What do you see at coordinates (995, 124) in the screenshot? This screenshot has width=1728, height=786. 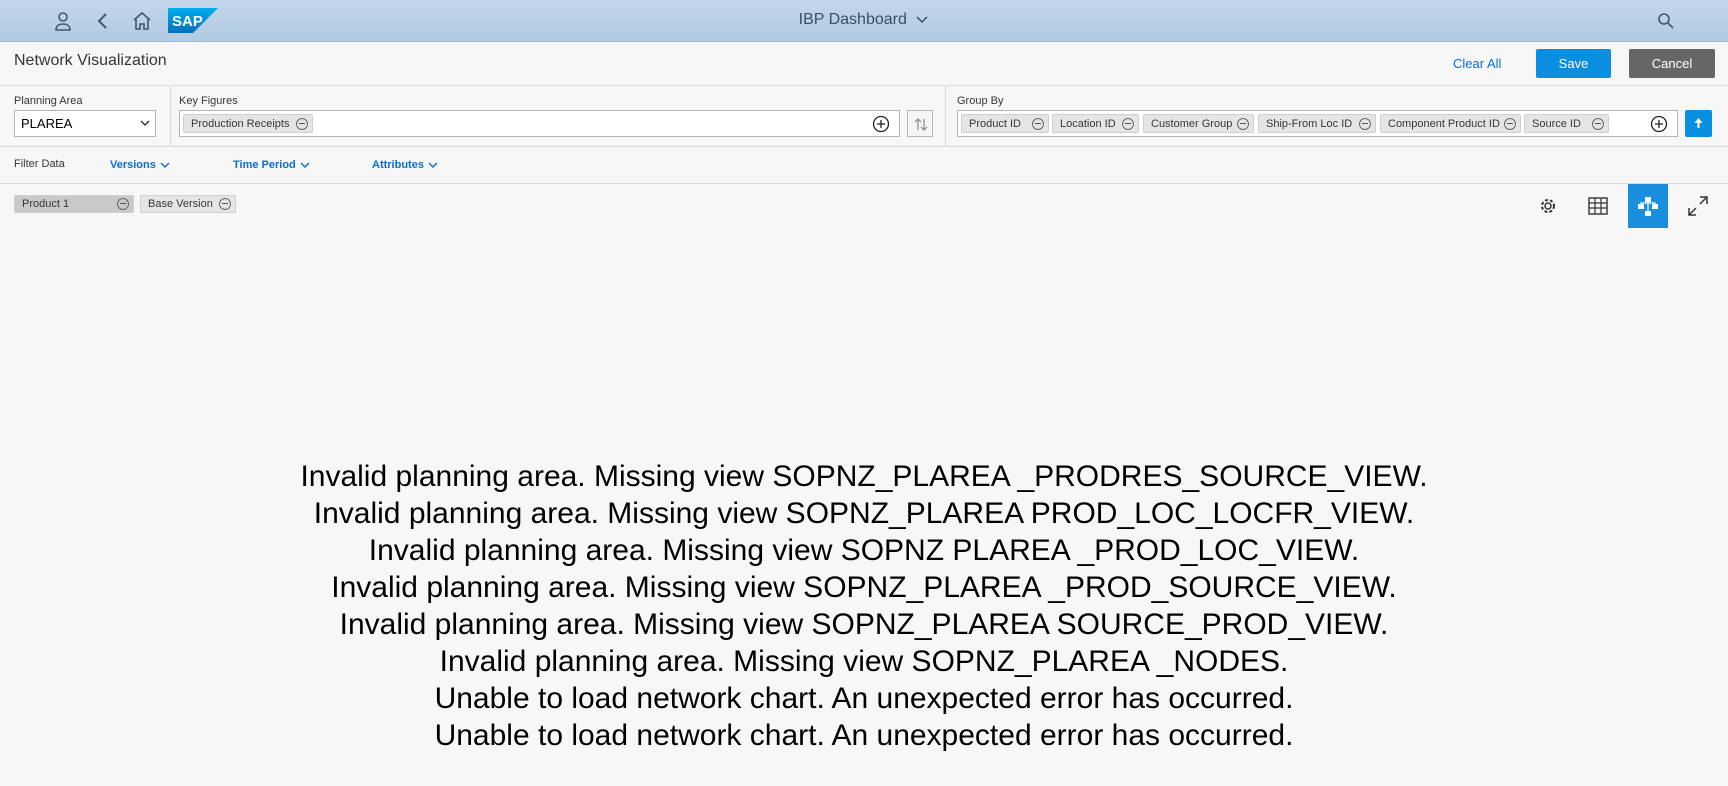 I see `token-label: Product ID` at bounding box center [995, 124].